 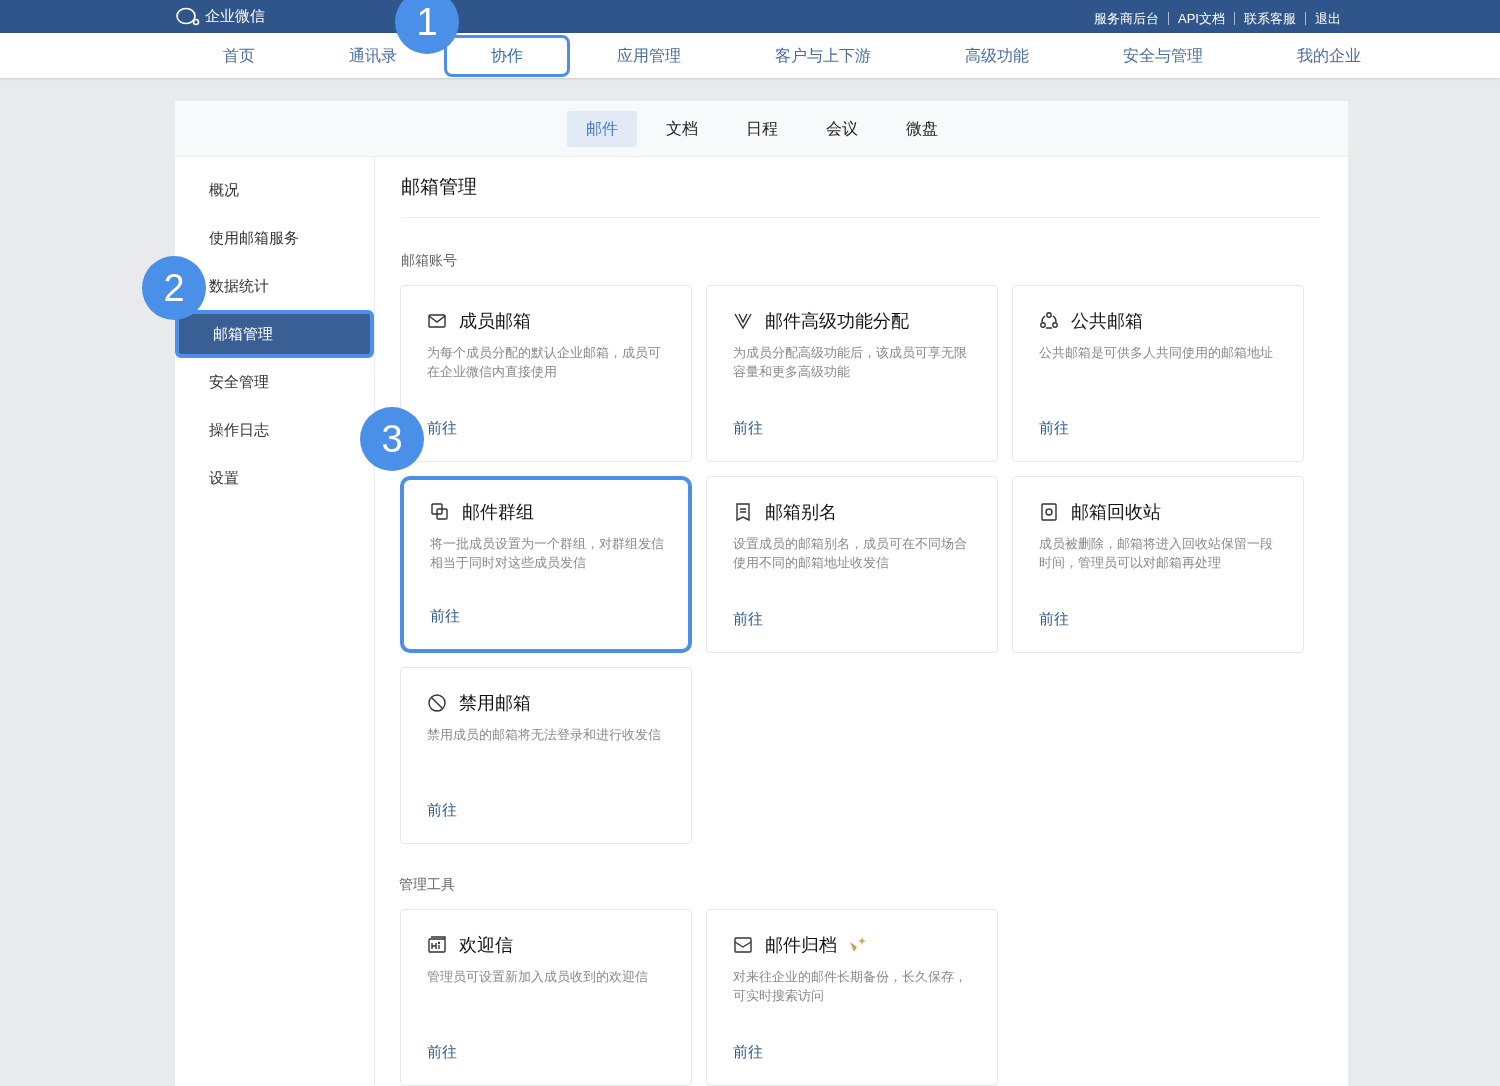 What do you see at coordinates (254, 238) in the screenshot?
I see `sidebar-item: 使用邮箱服务` at bounding box center [254, 238].